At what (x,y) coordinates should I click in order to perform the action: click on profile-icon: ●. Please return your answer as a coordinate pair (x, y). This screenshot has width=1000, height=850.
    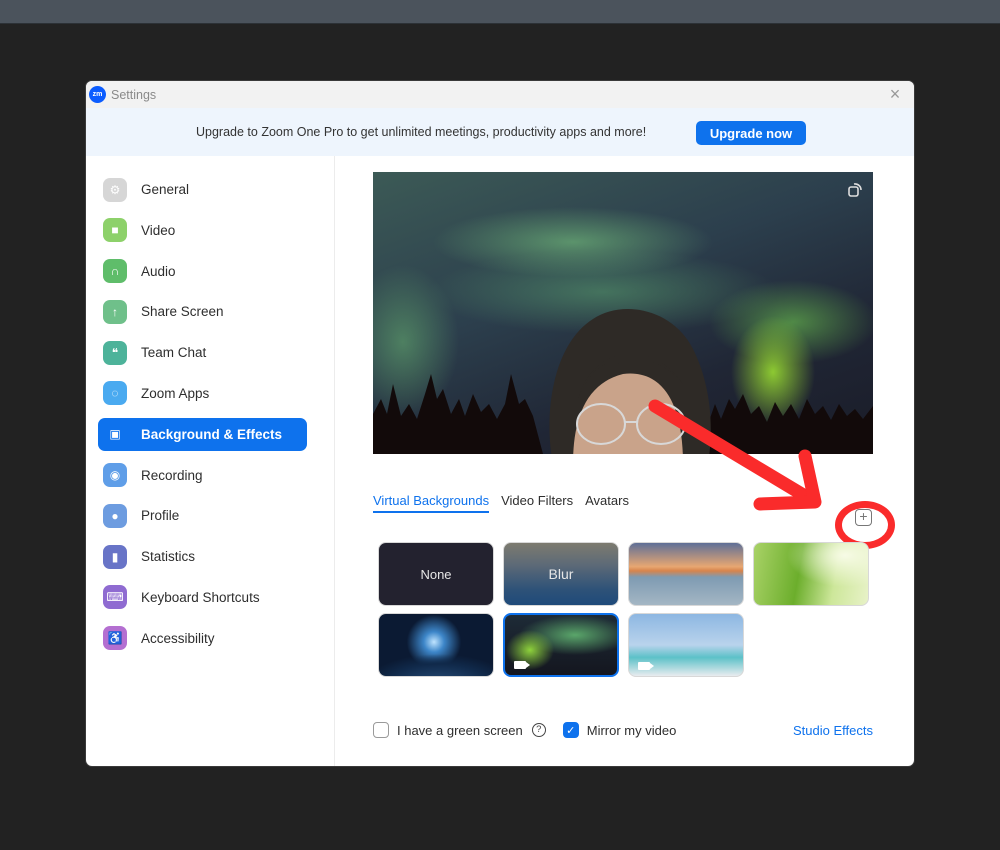
    Looking at the image, I should click on (115, 515).